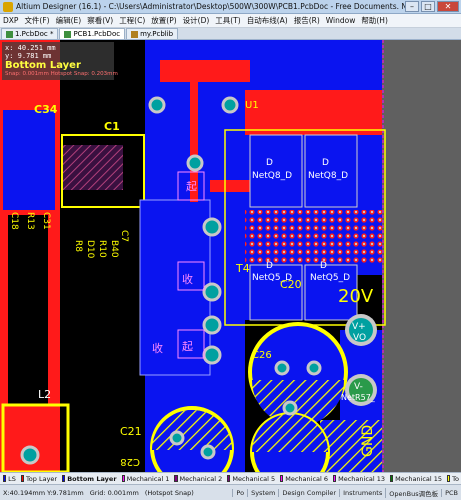 This screenshot has width=461, height=500. What do you see at coordinates (69, 20) in the screenshot?
I see `menu-edit: 编辑(E)` at bounding box center [69, 20].